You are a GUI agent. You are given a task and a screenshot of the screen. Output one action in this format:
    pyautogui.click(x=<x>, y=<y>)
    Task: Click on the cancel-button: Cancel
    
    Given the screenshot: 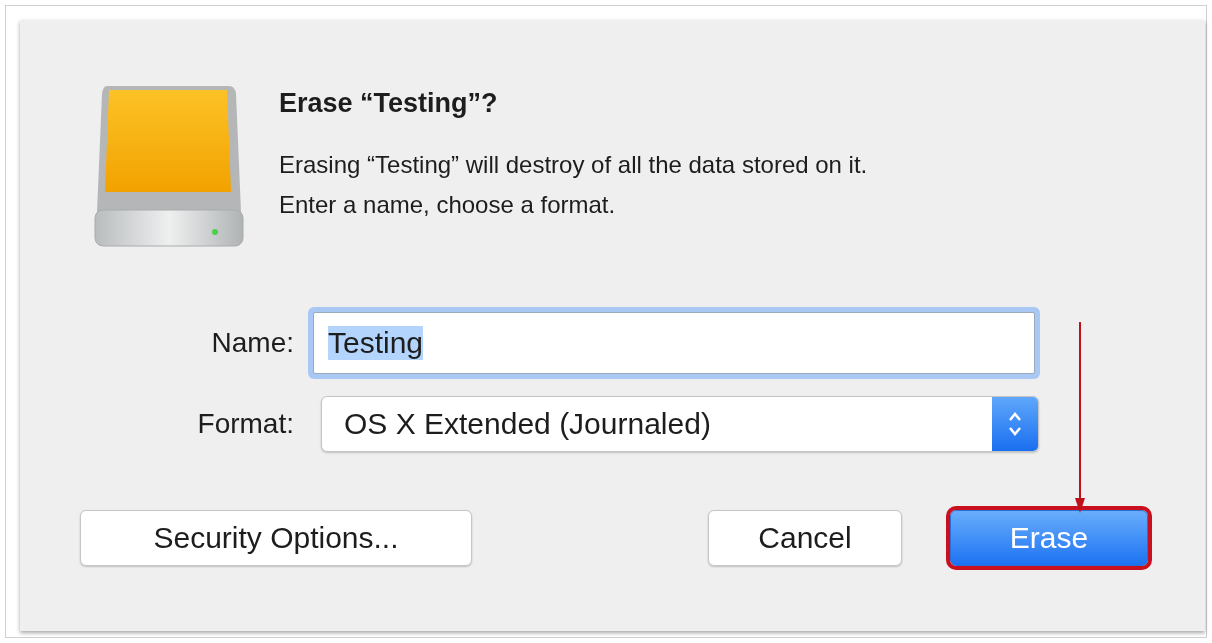 What is the action you would take?
    pyautogui.click(x=805, y=538)
    